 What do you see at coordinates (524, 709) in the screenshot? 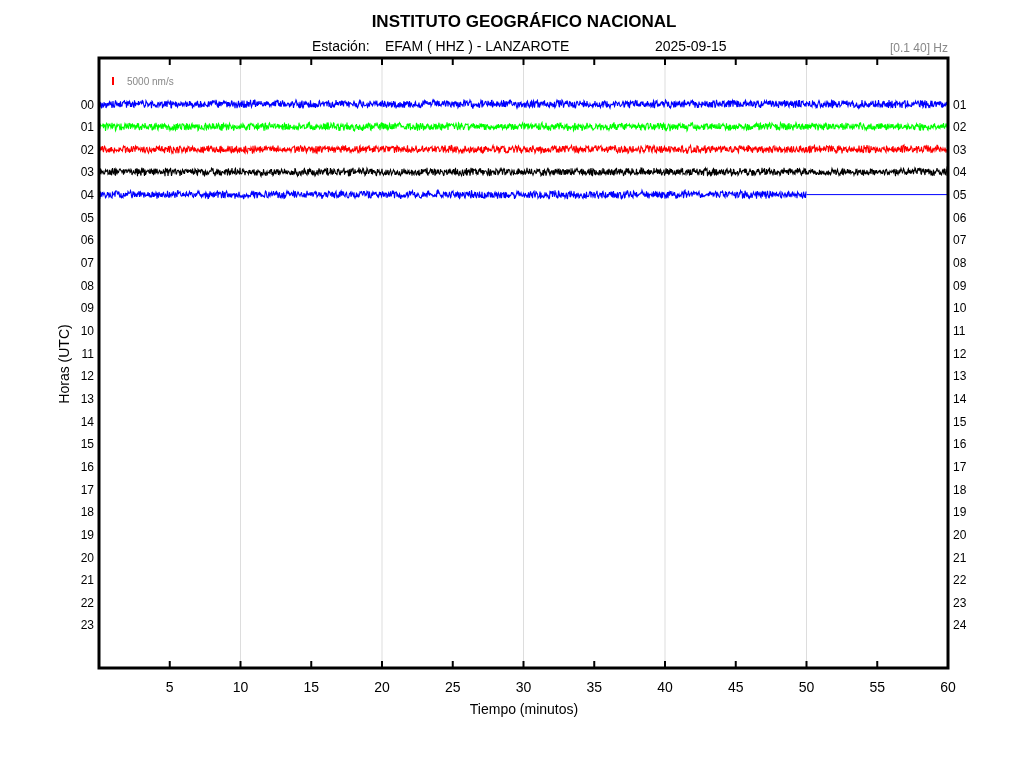
I see `x-axis-label: Tiempo (minutos)` at bounding box center [524, 709].